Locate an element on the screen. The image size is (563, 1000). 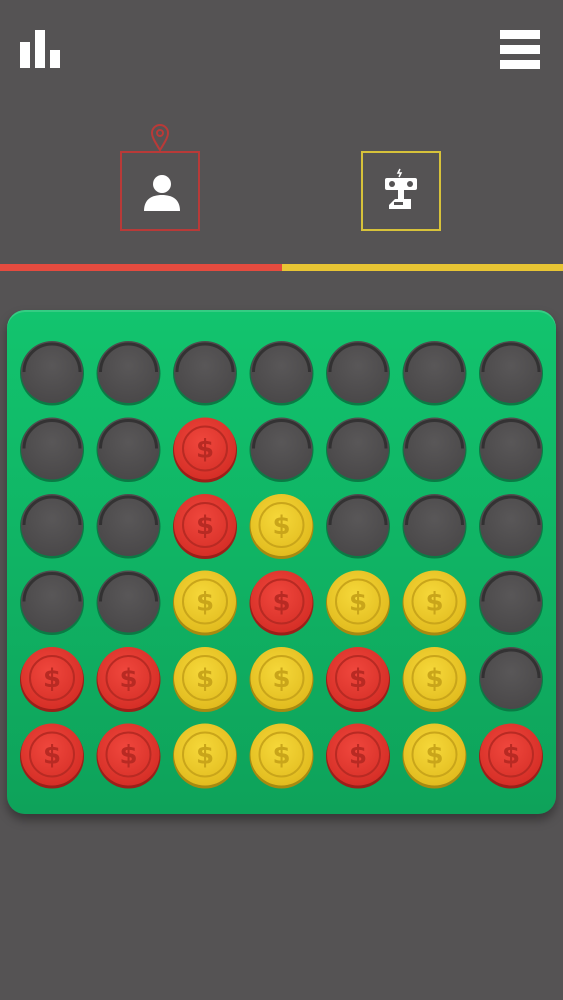
hamburger-menu-icon is located at coordinates (520, 49).